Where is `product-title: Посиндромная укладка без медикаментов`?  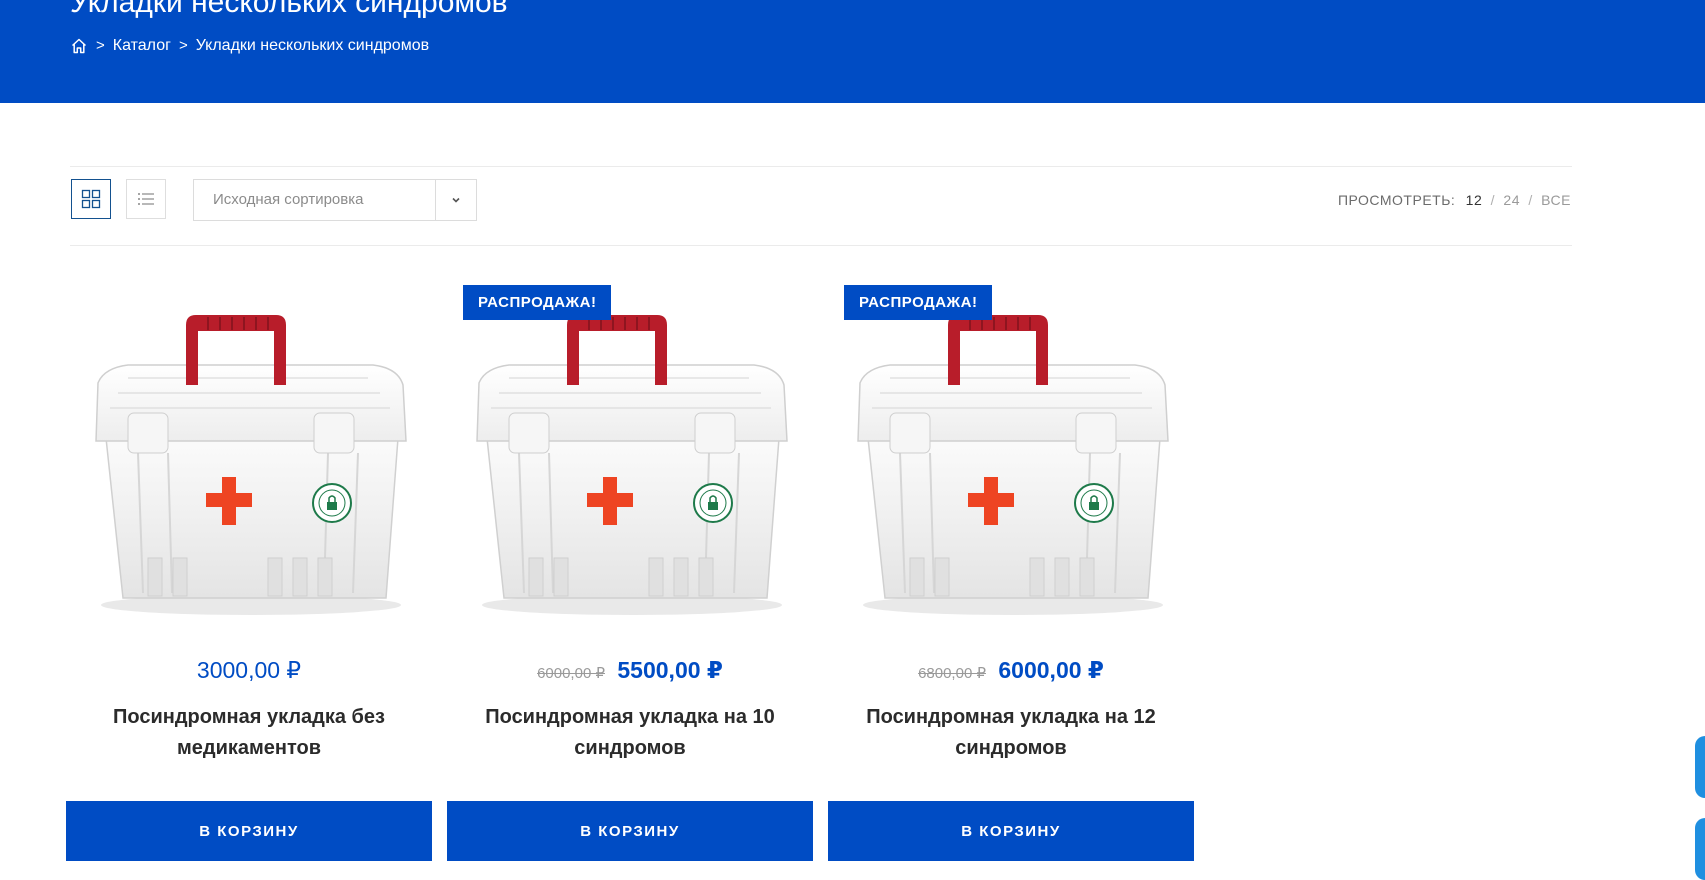 product-title: Посиндромная укладка без медикаментов is located at coordinates (249, 733).